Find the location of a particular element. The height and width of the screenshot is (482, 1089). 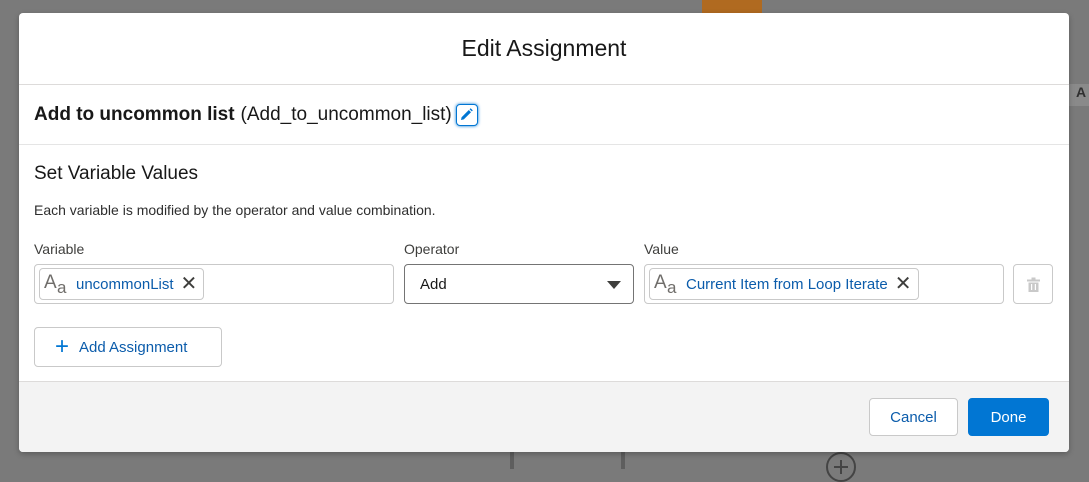

modal-title: Edit Assignment is located at coordinates (544, 48).